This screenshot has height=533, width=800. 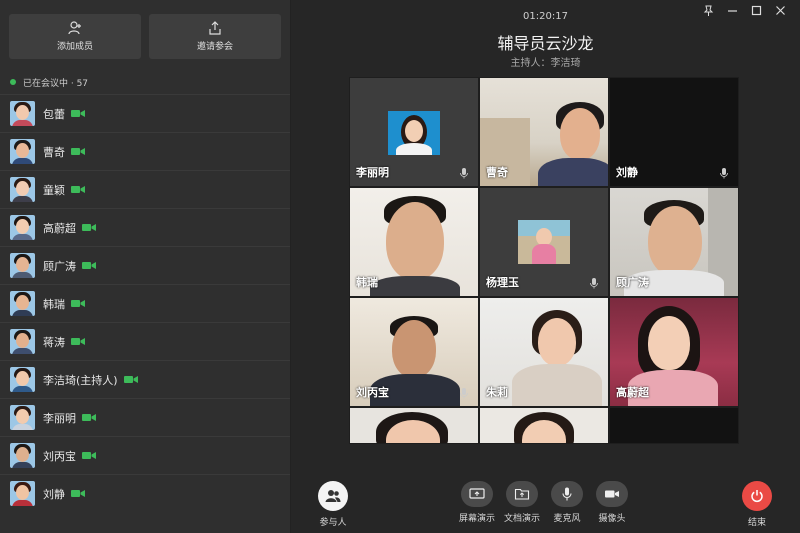 I want to click on end-meeting-button: 结束, so click(x=757, y=504).